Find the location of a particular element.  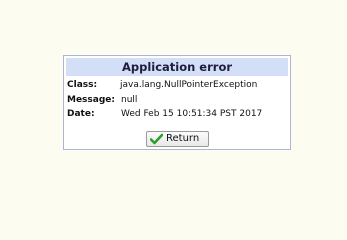

date-value: Wed Feb 15 10:51:34 PST 2017 is located at coordinates (192, 114).